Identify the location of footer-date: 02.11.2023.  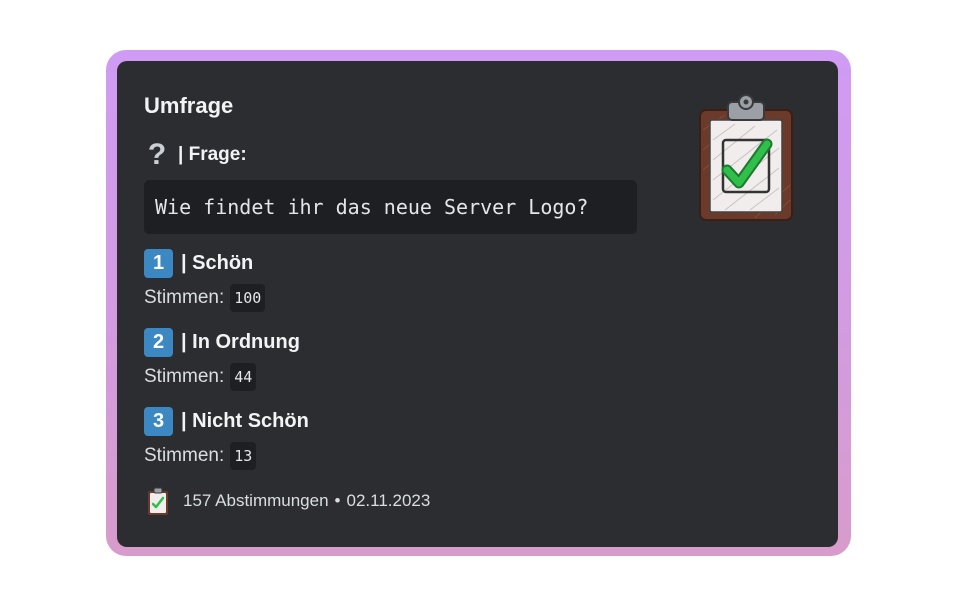
(388, 500).